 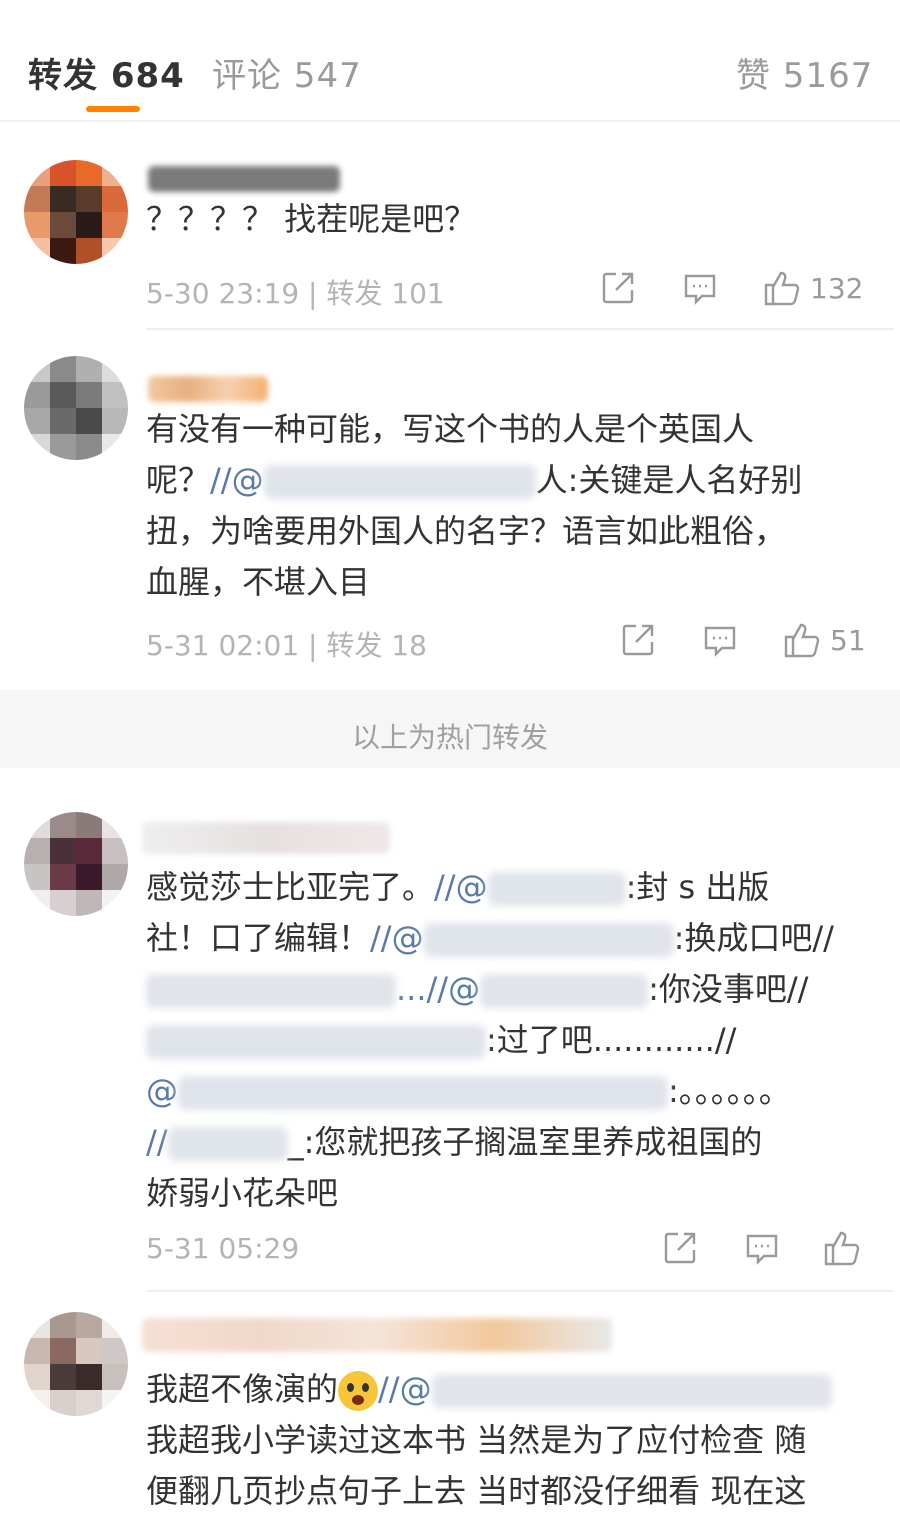 What do you see at coordinates (824, 640) in the screenshot?
I see `like-button: 51` at bounding box center [824, 640].